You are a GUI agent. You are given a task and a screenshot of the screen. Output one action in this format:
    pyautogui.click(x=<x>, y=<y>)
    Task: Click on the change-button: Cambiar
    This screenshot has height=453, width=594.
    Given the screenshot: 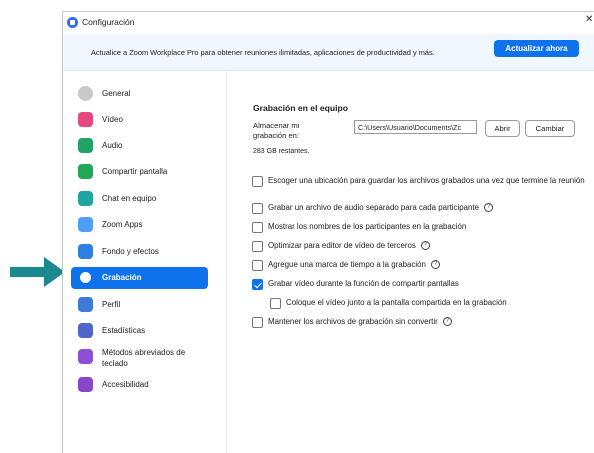 What is the action you would take?
    pyautogui.click(x=550, y=128)
    